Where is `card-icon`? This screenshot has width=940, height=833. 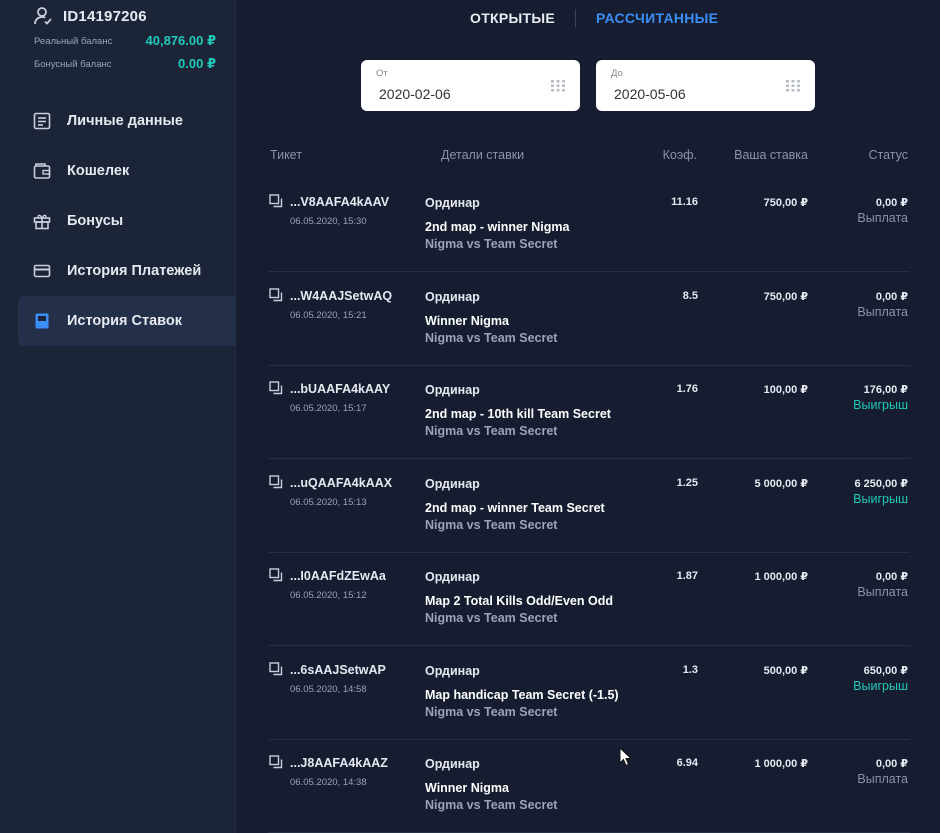 card-icon is located at coordinates (42, 271).